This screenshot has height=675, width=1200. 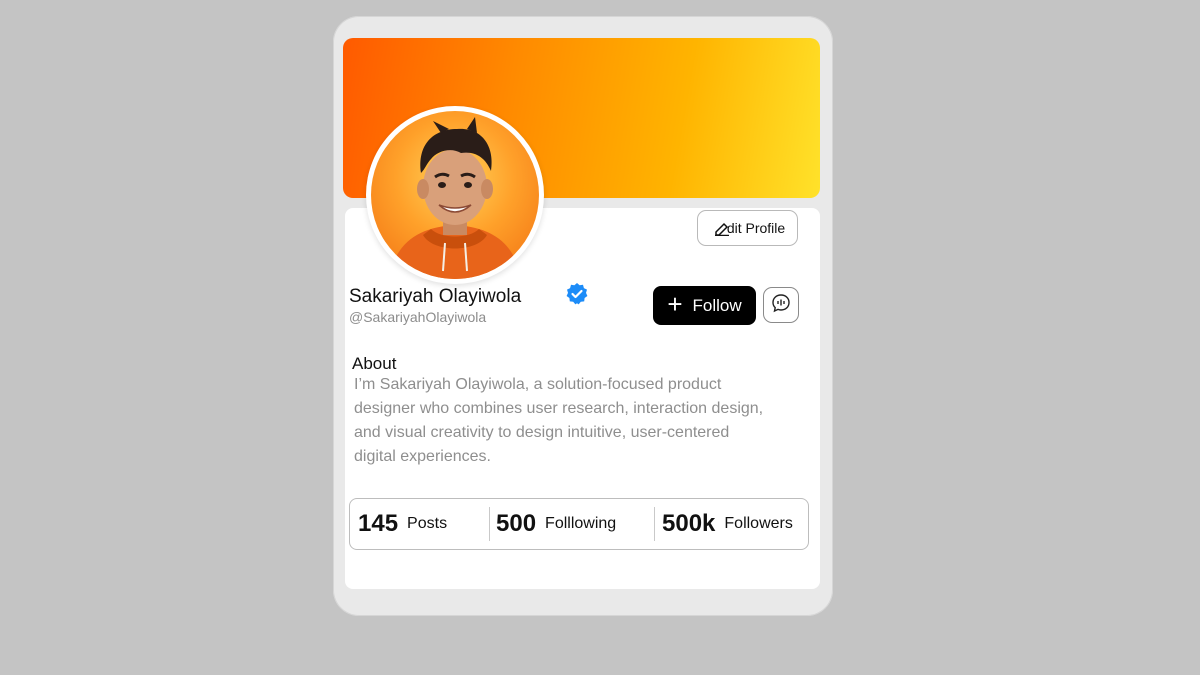 I want to click on stat-value: 500, so click(x=516, y=523).